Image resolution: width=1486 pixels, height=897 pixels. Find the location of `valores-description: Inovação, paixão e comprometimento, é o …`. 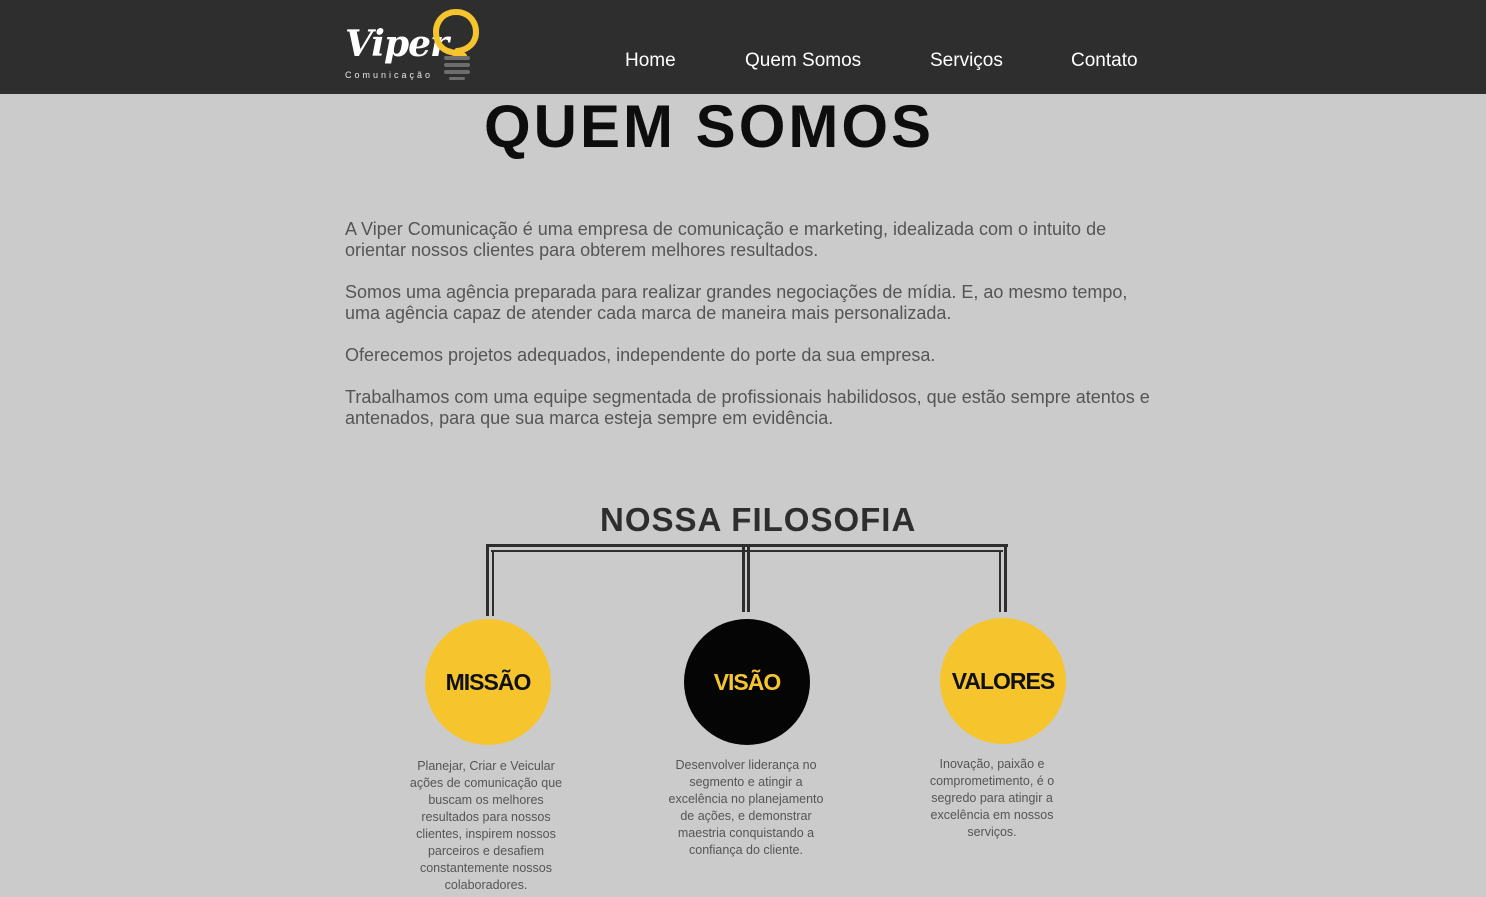

valores-description: Inovação, paixão e comprometimento, é o … is located at coordinates (992, 798).